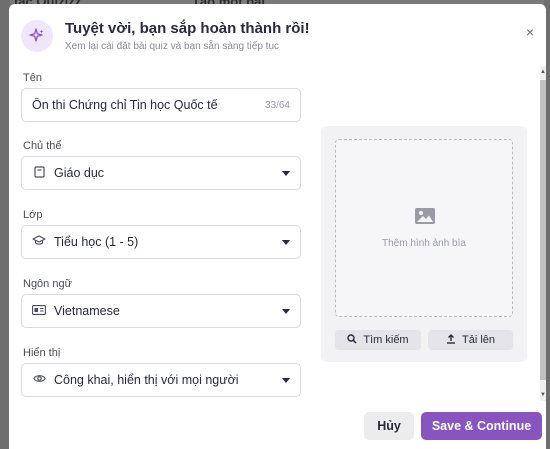 The image size is (550, 449). I want to click on upload-icon, so click(451, 340).